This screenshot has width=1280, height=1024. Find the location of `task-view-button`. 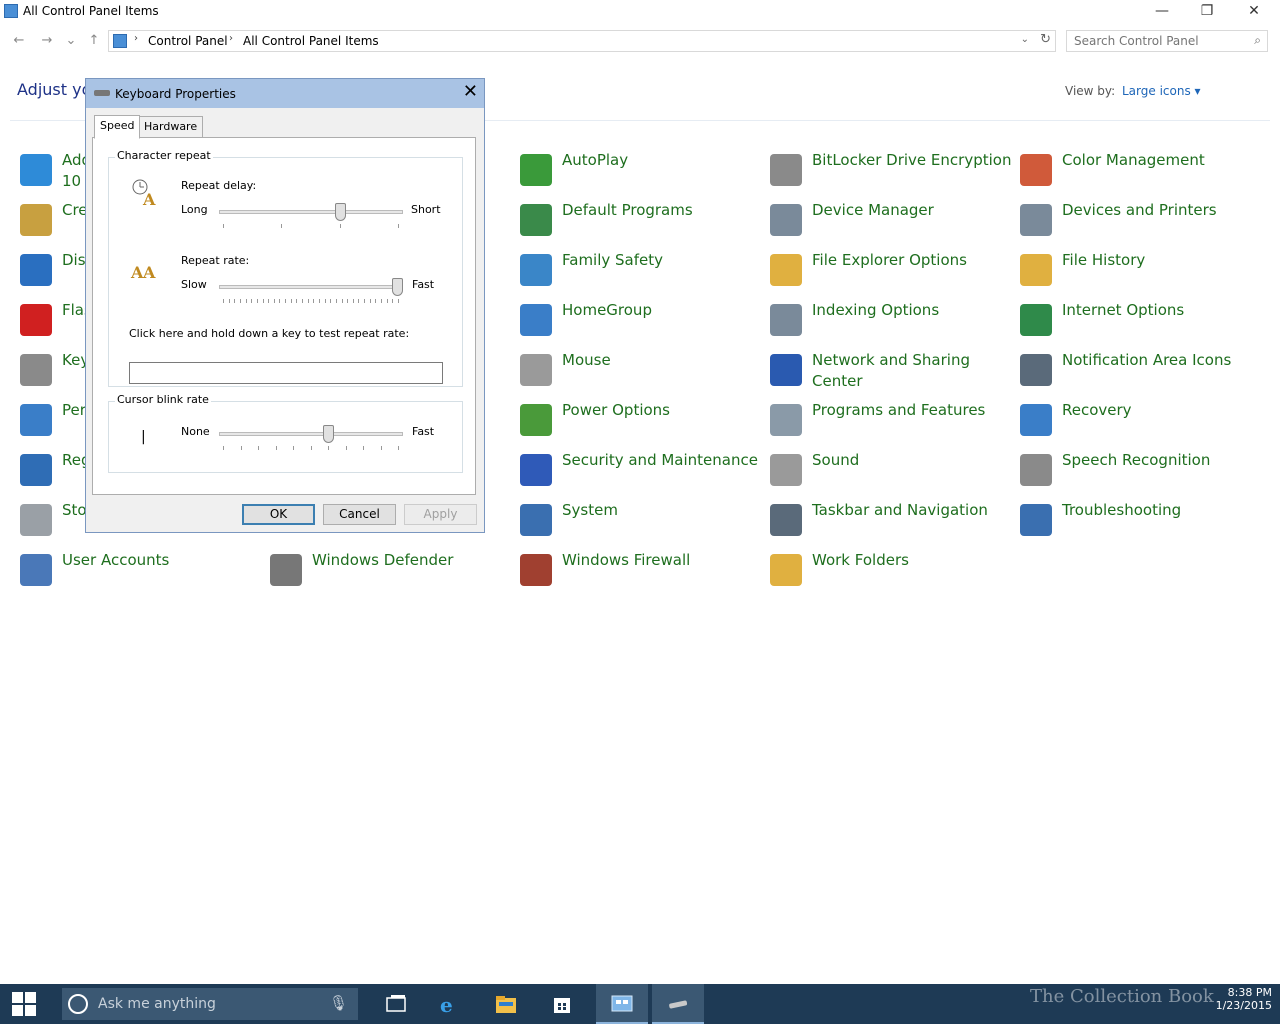

task-view-button is located at coordinates (396, 1004).